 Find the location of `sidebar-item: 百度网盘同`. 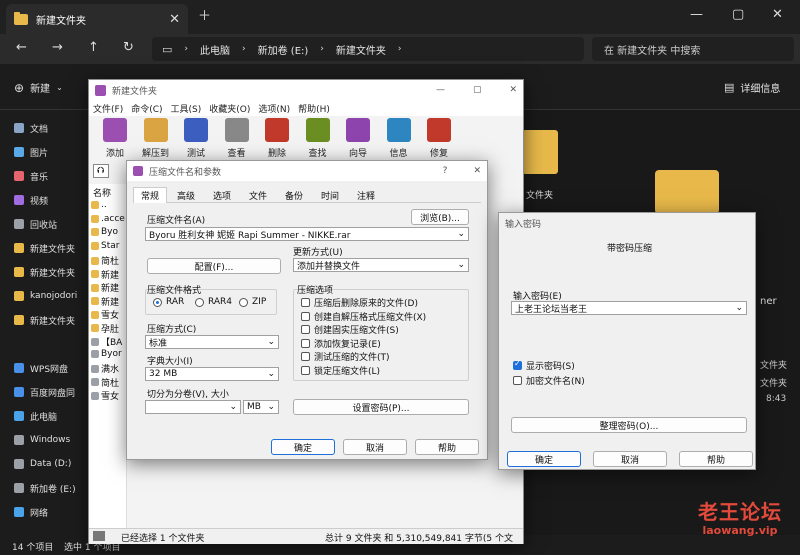

sidebar-item: 百度网盘同 is located at coordinates (46, 392).